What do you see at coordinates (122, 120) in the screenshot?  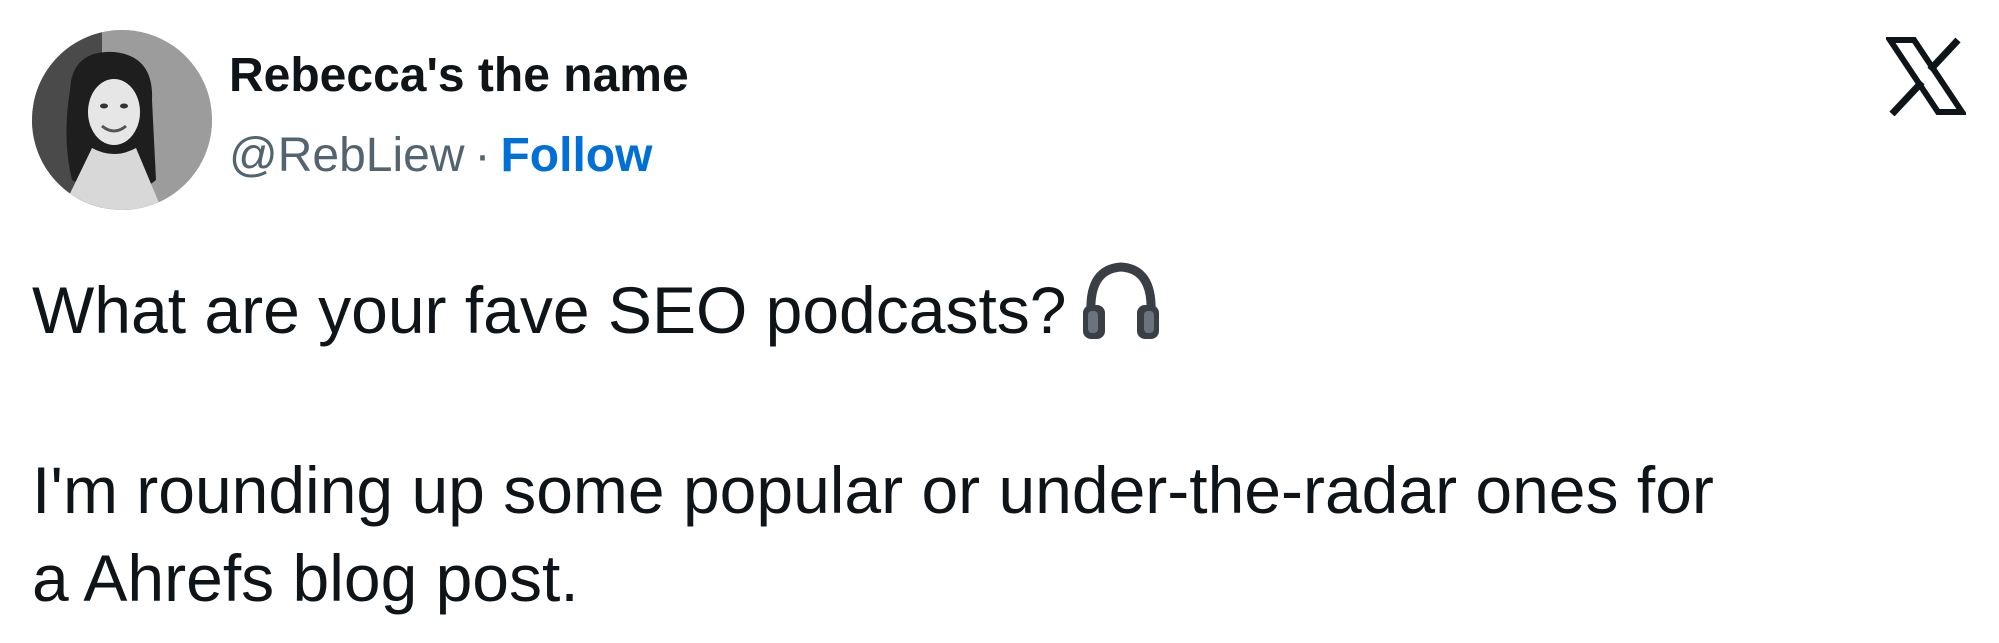 I see `avatar` at bounding box center [122, 120].